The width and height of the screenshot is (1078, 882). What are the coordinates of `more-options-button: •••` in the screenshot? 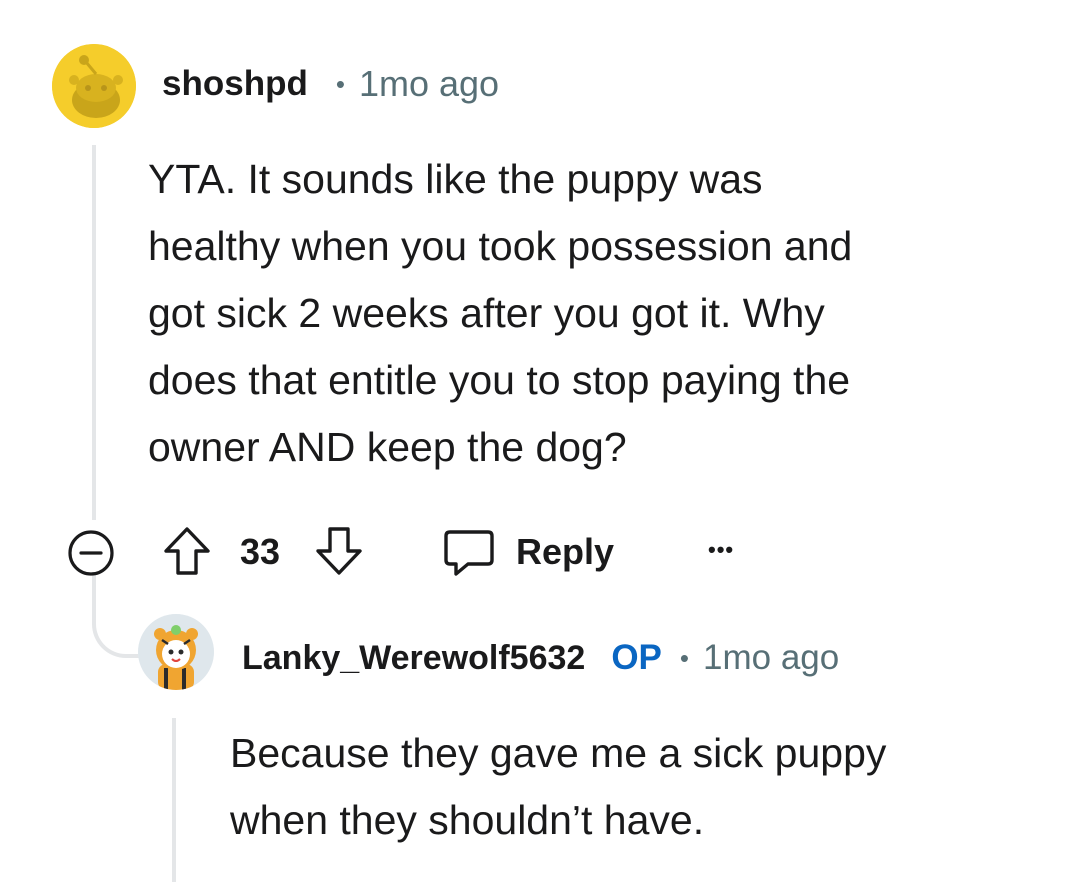 It's located at (721, 550).